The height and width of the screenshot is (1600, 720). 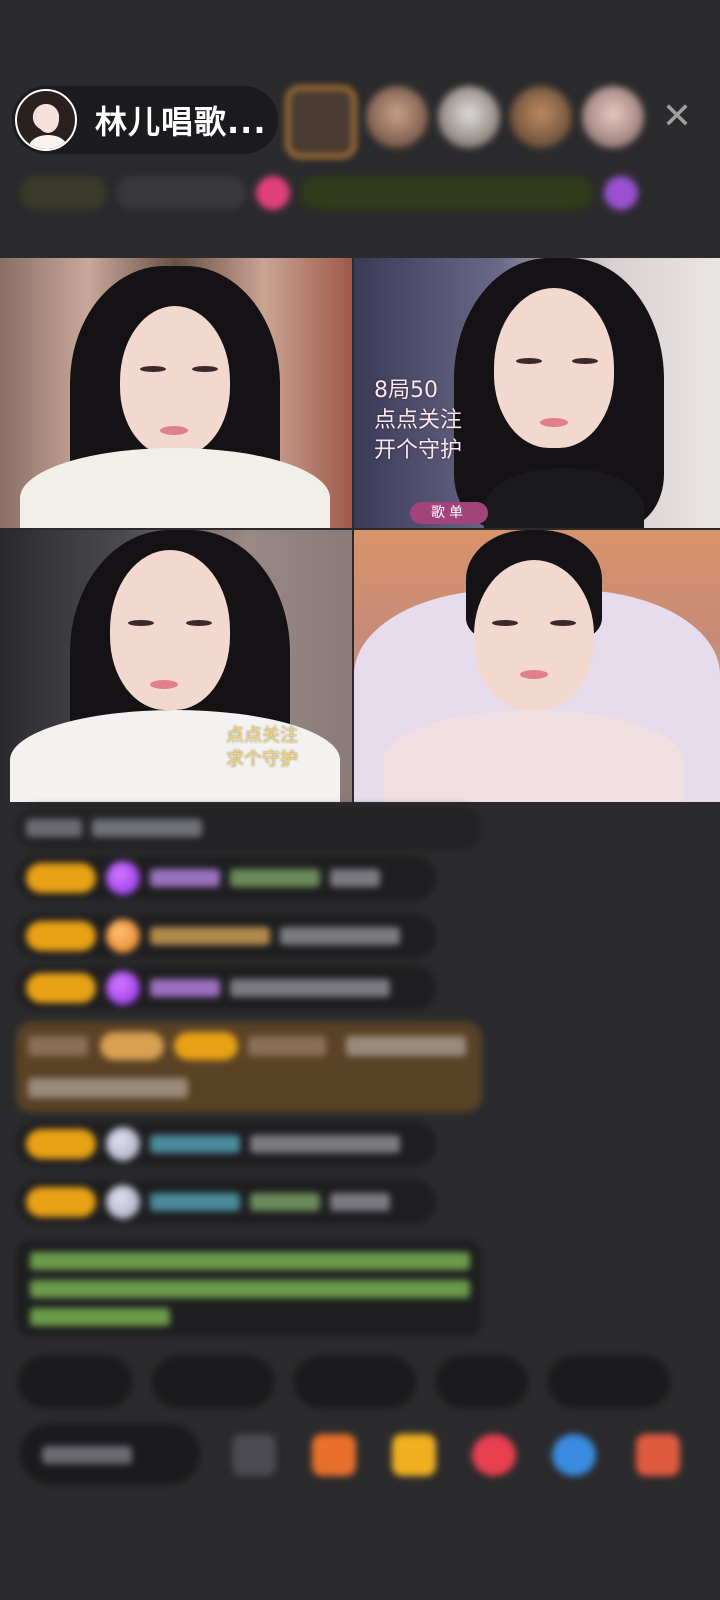 What do you see at coordinates (418, 420) in the screenshot?
I see `tile-2-overlay-line-2: 点点关注` at bounding box center [418, 420].